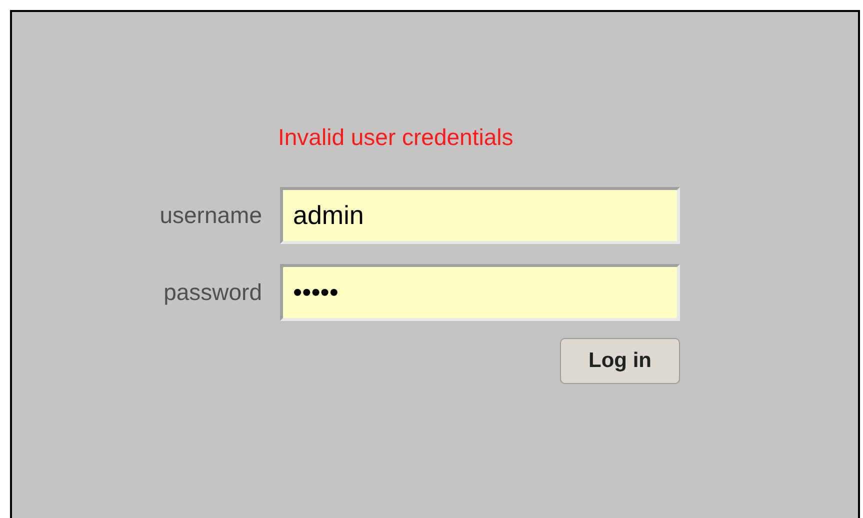 The width and height of the screenshot is (863, 518). I want to click on error-message: Invalid user credentials, so click(396, 137).